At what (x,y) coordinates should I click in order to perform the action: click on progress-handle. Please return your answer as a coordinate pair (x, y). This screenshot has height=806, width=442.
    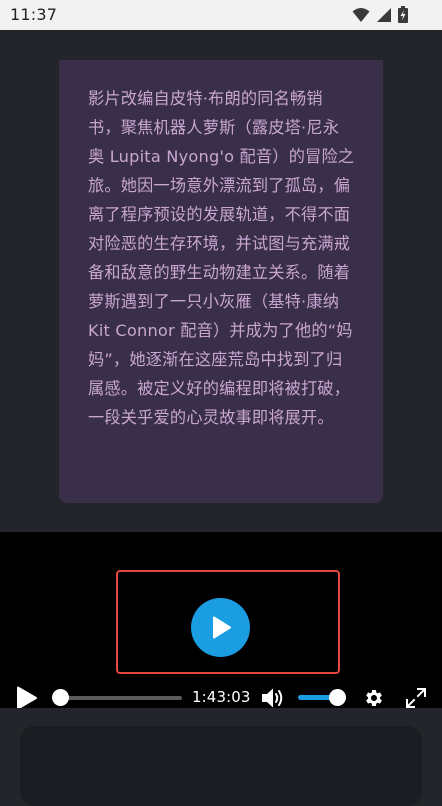
    Looking at the image, I should click on (60, 697).